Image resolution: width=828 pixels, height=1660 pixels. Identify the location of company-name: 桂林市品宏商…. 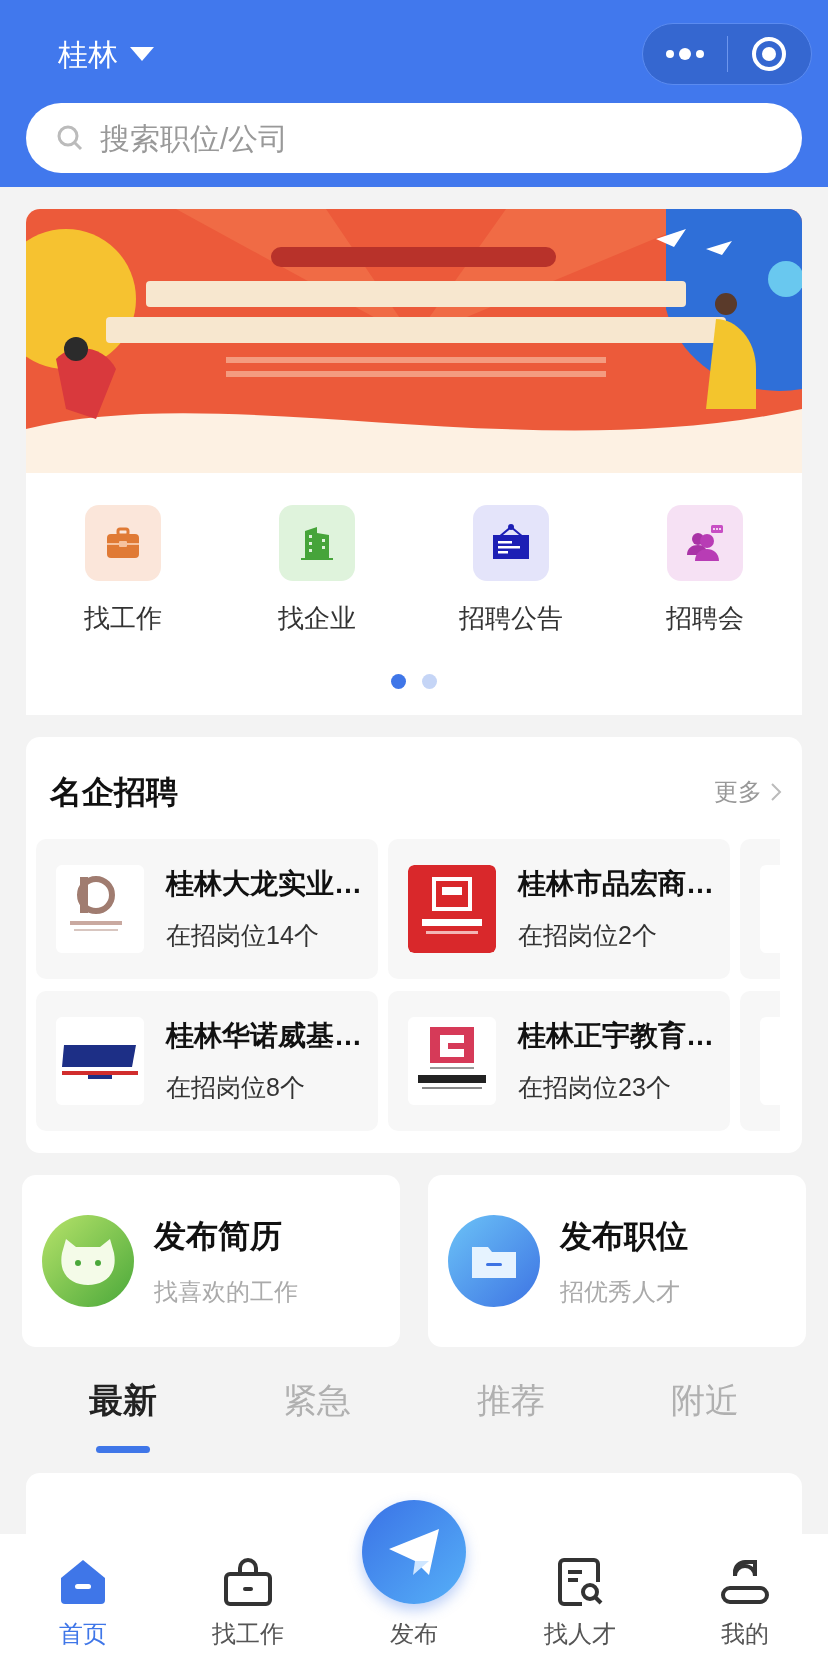
(614, 884).